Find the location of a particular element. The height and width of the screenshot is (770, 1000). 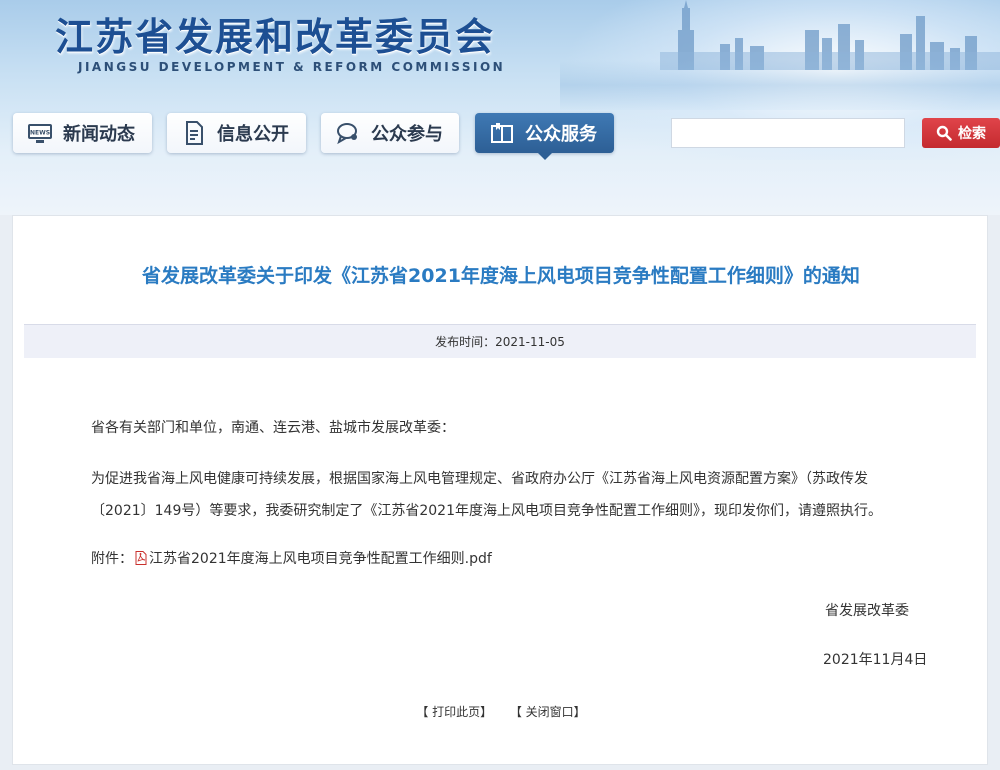

nav-news-label: 新闻动态 is located at coordinates (99, 134).